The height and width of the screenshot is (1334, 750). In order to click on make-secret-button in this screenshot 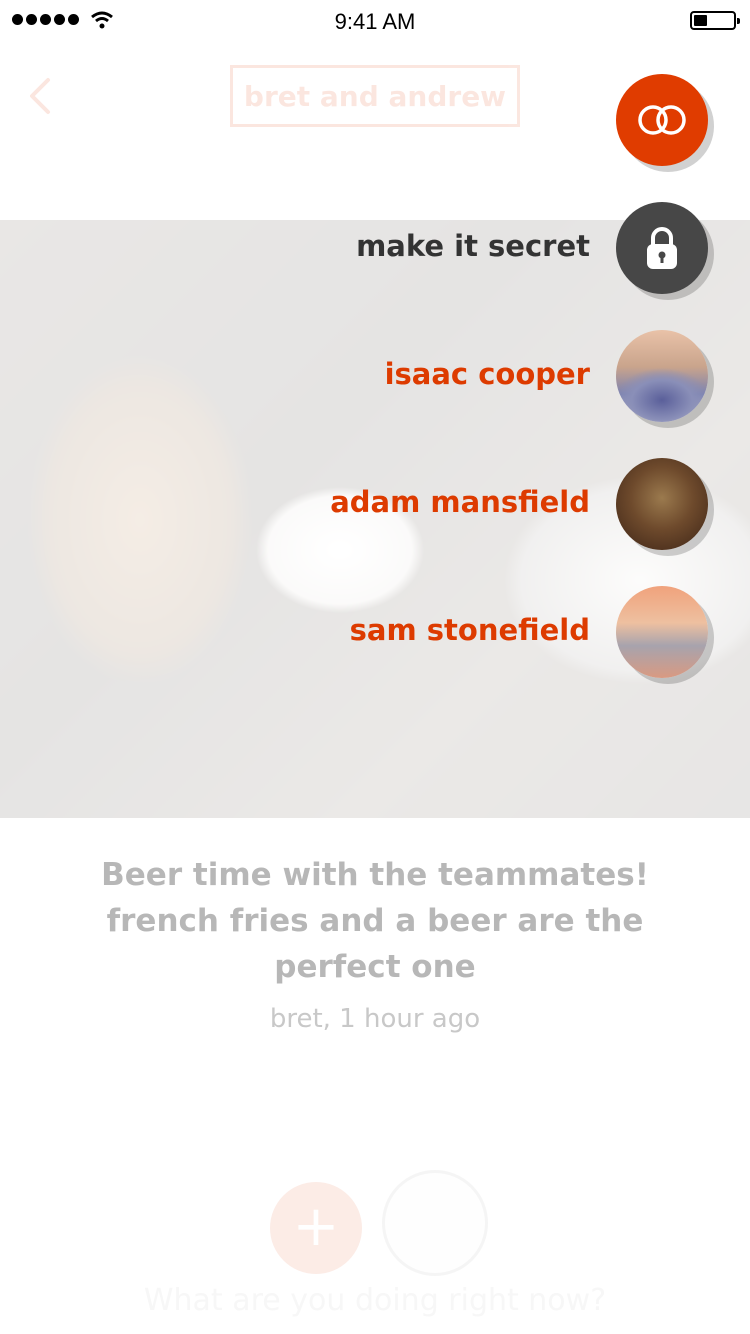, I will do `click(662, 248)`.